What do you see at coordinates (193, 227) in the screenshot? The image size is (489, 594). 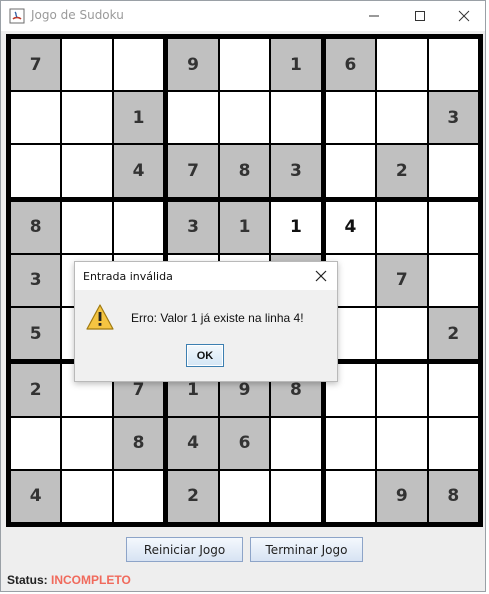 I see `sudoku-cell-r4-c4: 3` at bounding box center [193, 227].